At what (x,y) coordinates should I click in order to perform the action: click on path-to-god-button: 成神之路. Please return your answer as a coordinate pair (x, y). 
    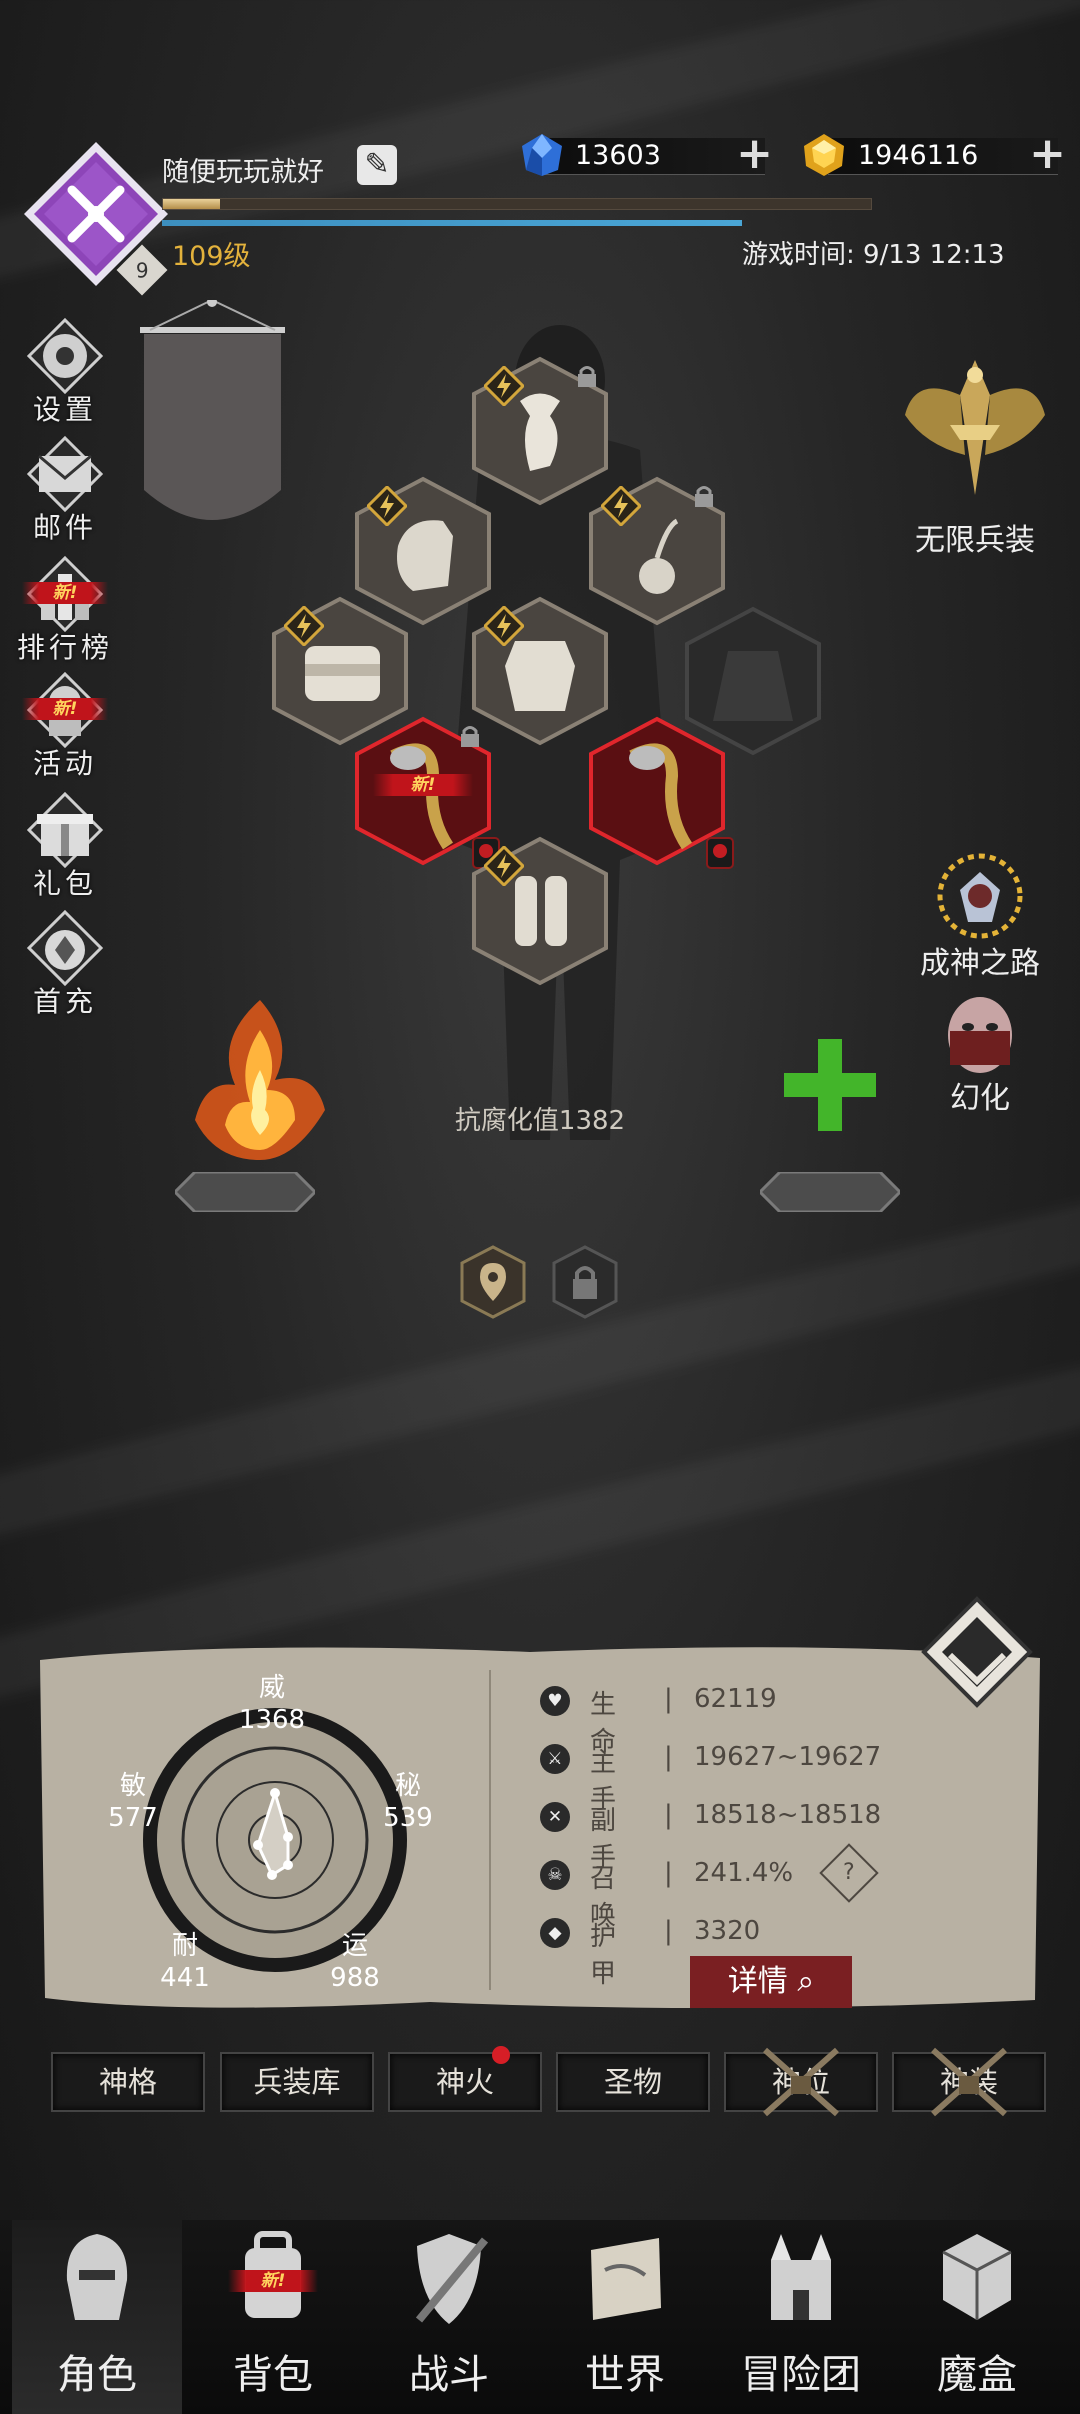
    Looking at the image, I should click on (980, 915).